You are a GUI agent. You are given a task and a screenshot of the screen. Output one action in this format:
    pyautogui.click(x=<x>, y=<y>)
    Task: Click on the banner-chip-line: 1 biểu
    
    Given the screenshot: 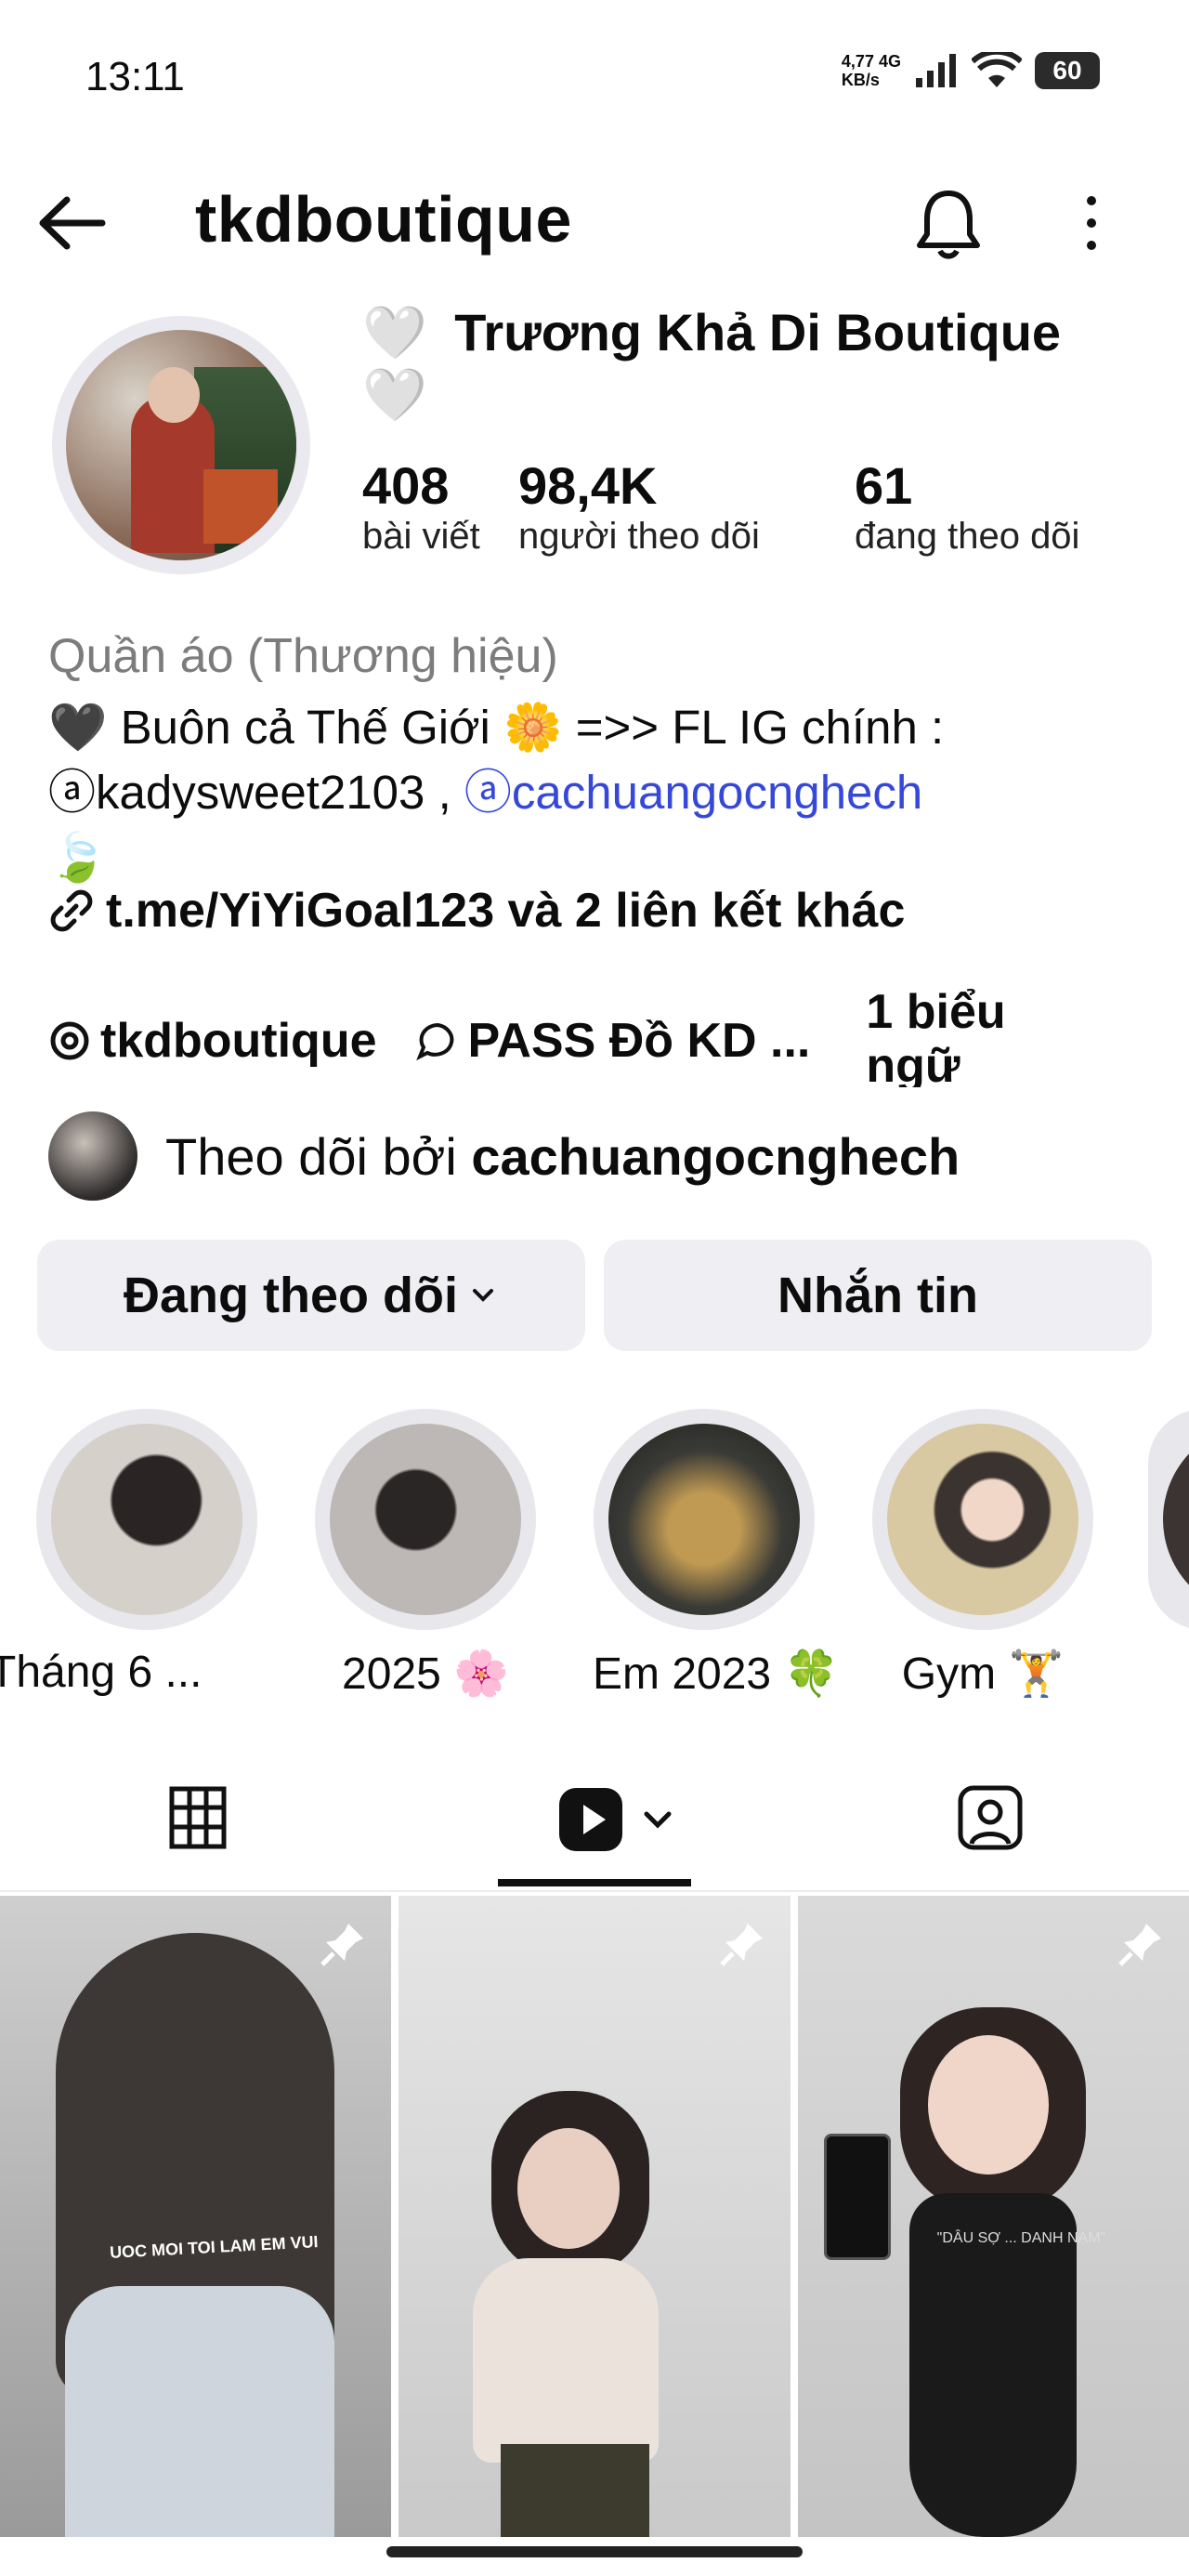 What is the action you would take?
    pyautogui.click(x=936, y=1012)
    